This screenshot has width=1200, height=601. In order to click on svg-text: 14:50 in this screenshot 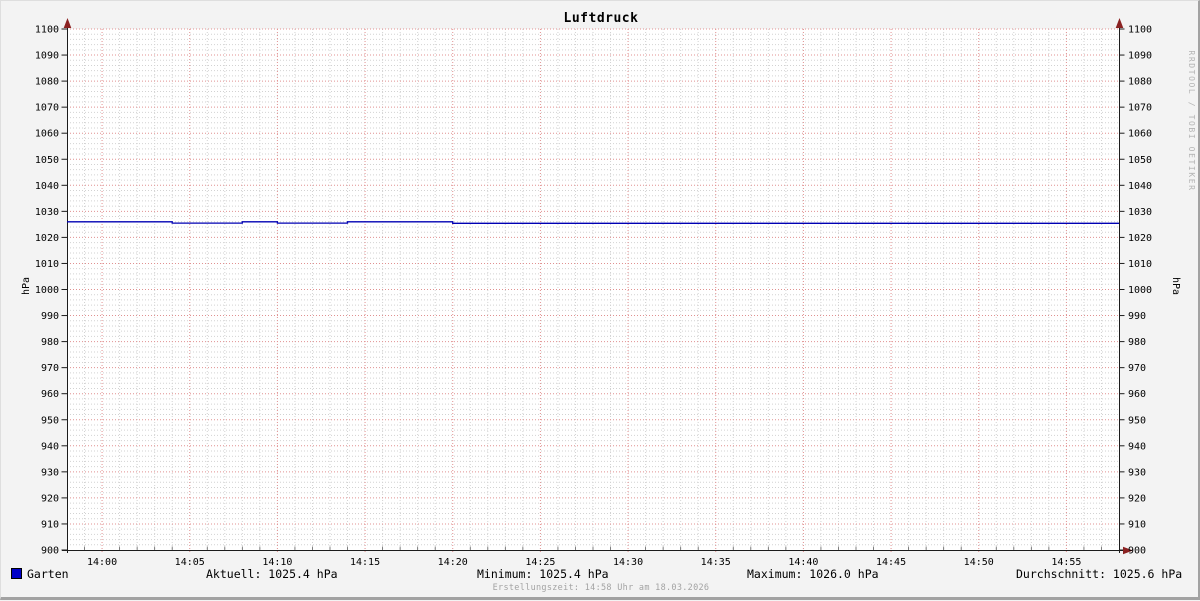, I will do `click(979, 562)`.